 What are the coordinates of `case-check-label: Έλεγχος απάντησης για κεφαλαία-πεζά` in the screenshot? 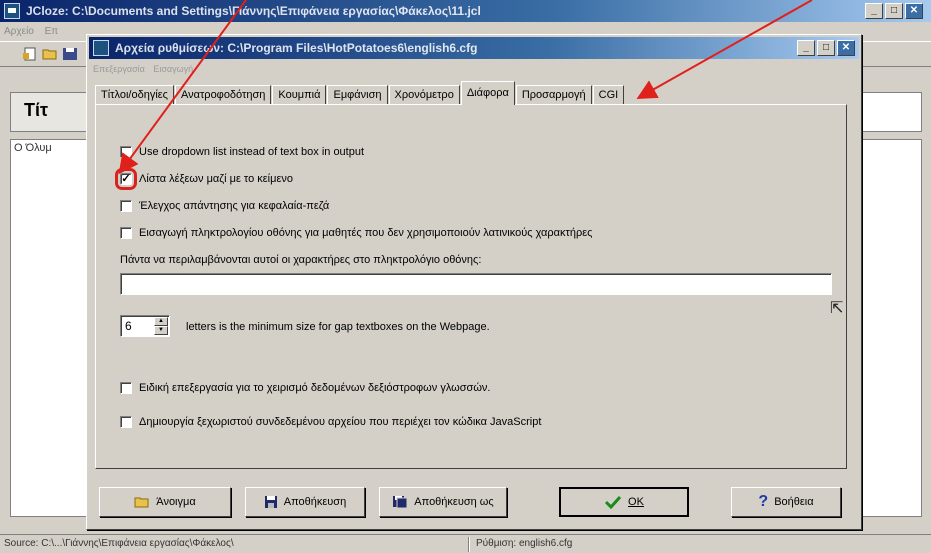 It's located at (234, 206).